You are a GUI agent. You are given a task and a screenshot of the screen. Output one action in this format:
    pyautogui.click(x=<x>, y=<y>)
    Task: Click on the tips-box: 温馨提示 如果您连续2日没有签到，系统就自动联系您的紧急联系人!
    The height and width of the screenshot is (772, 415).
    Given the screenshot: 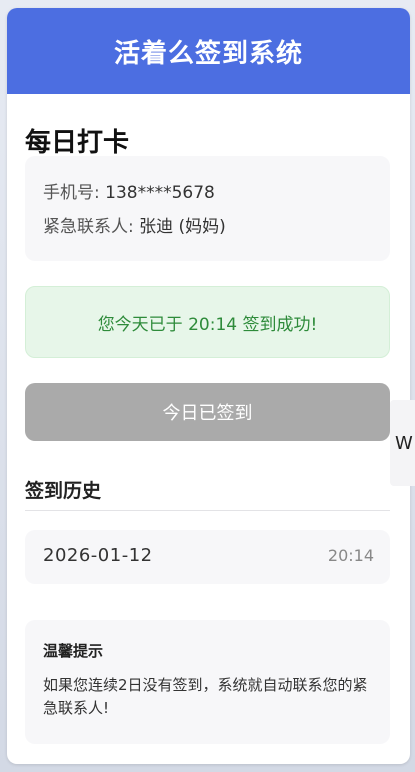 What is the action you would take?
    pyautogui.click(x=207, y=682)
    